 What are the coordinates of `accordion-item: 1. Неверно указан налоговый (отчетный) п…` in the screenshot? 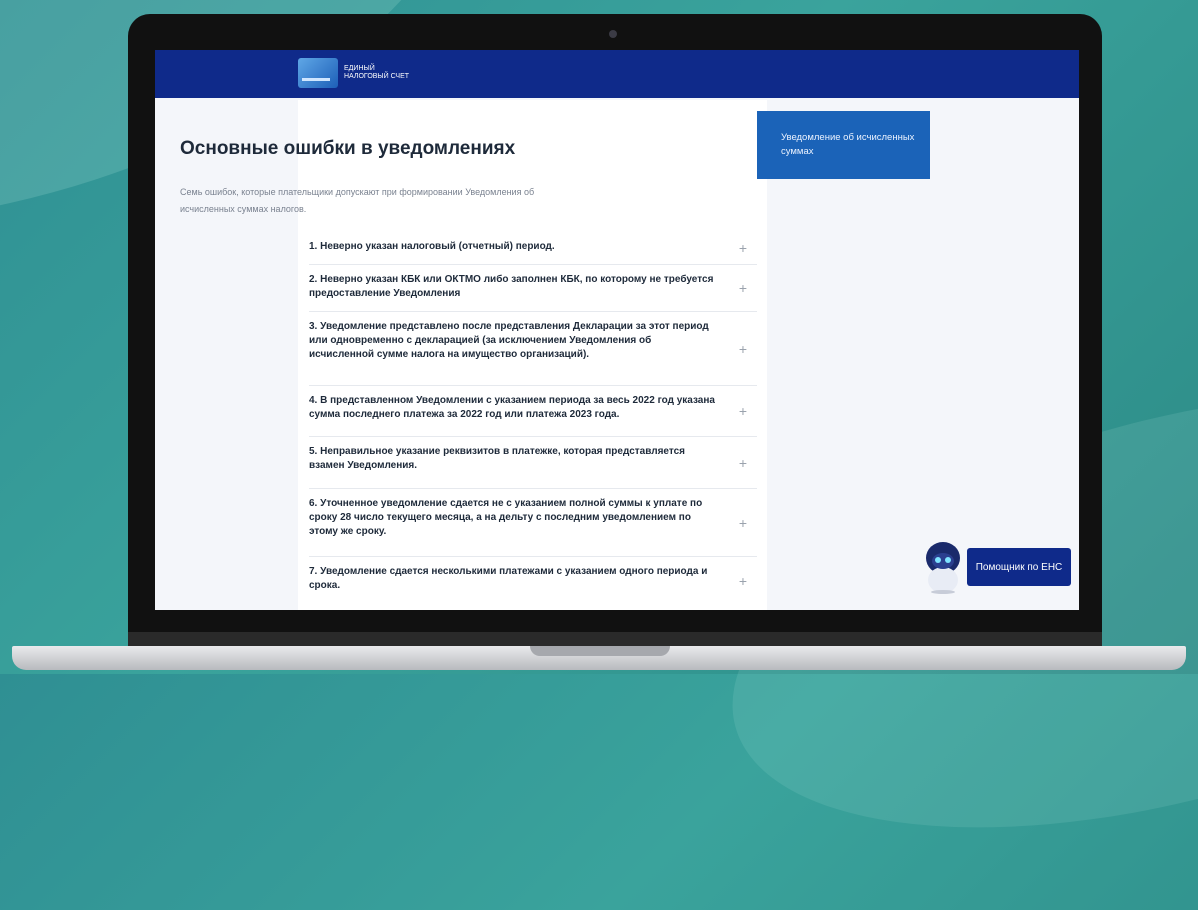 It's located at (533, 248).